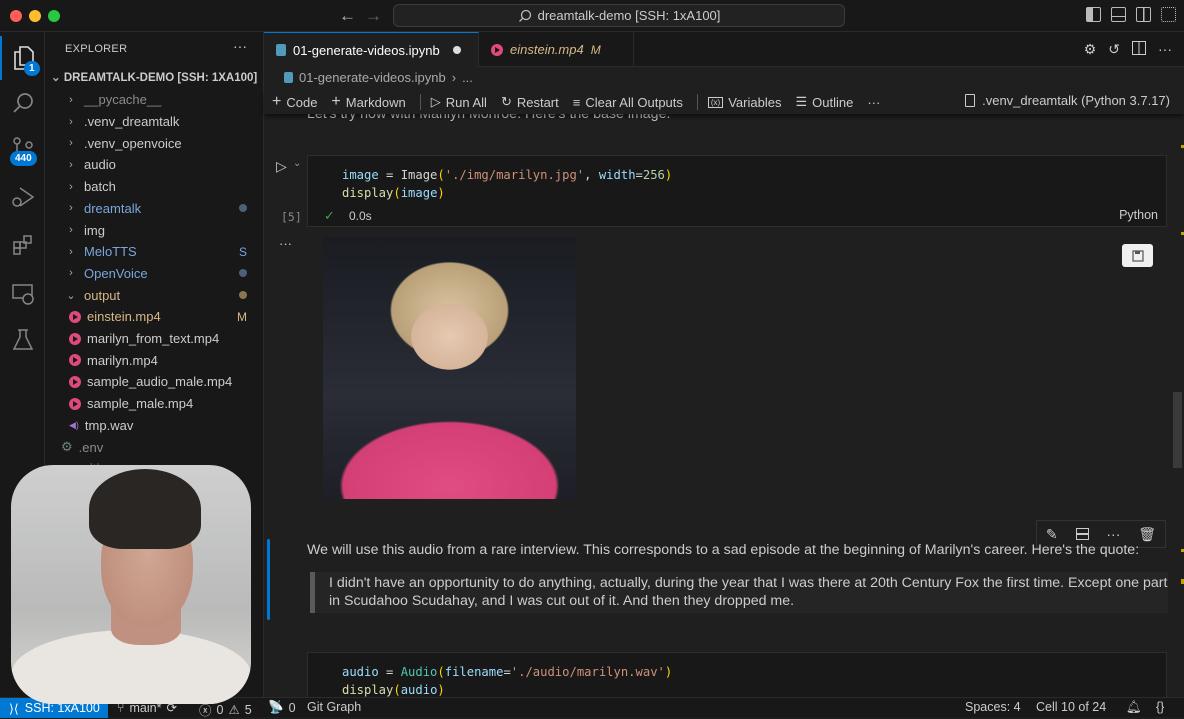  I want to click on kernel-picker: .venv_dreamtalk (Python 3.7.17), so click(1067, 100).